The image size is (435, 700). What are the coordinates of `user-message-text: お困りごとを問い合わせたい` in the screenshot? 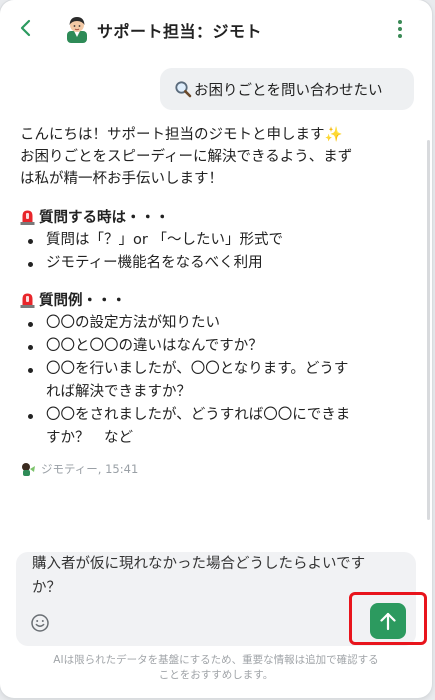 It's located at (288, 90).